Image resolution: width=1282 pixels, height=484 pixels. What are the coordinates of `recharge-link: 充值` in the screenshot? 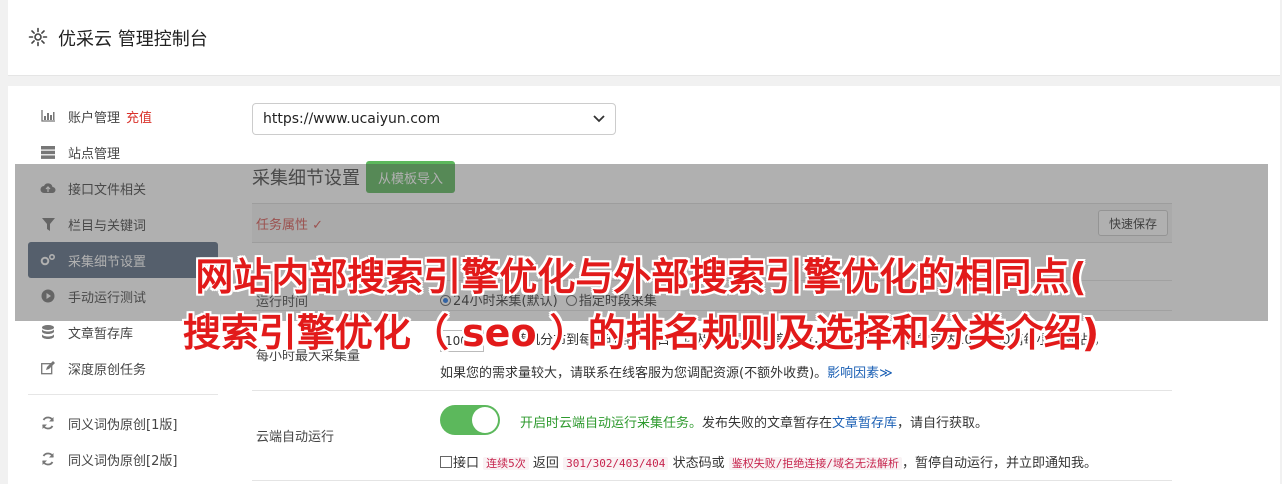 It's located at (139, 116).